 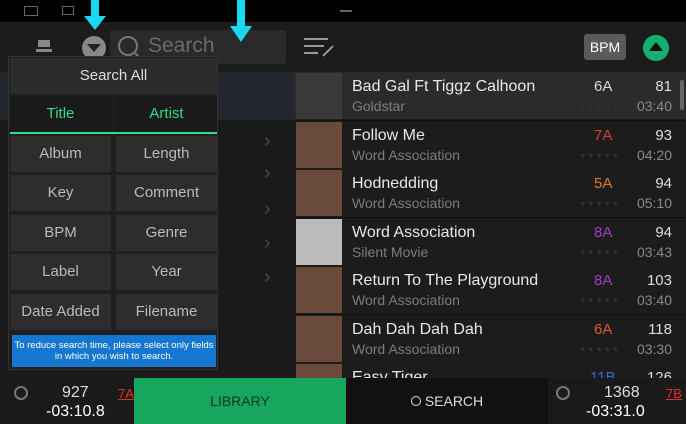 What do you see at coordinates (166, 311) in the screenshot?
I see `search-field-option-filename: Filename` at bounding box center [166, 311].